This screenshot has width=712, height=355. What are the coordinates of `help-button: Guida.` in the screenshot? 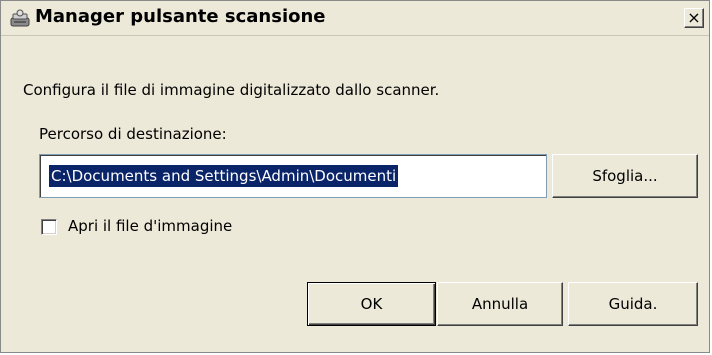 It's located at (633, 304).